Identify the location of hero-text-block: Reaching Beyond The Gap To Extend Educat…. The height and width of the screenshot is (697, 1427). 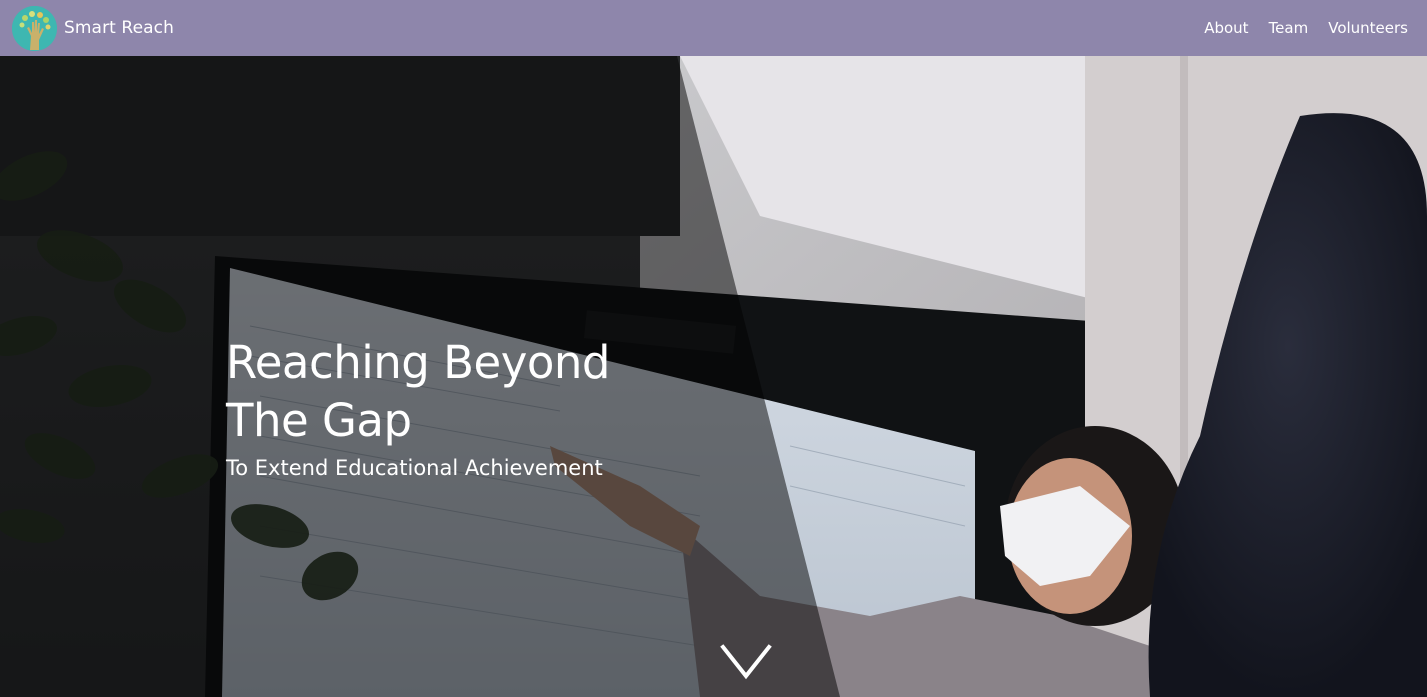
(456, 408).